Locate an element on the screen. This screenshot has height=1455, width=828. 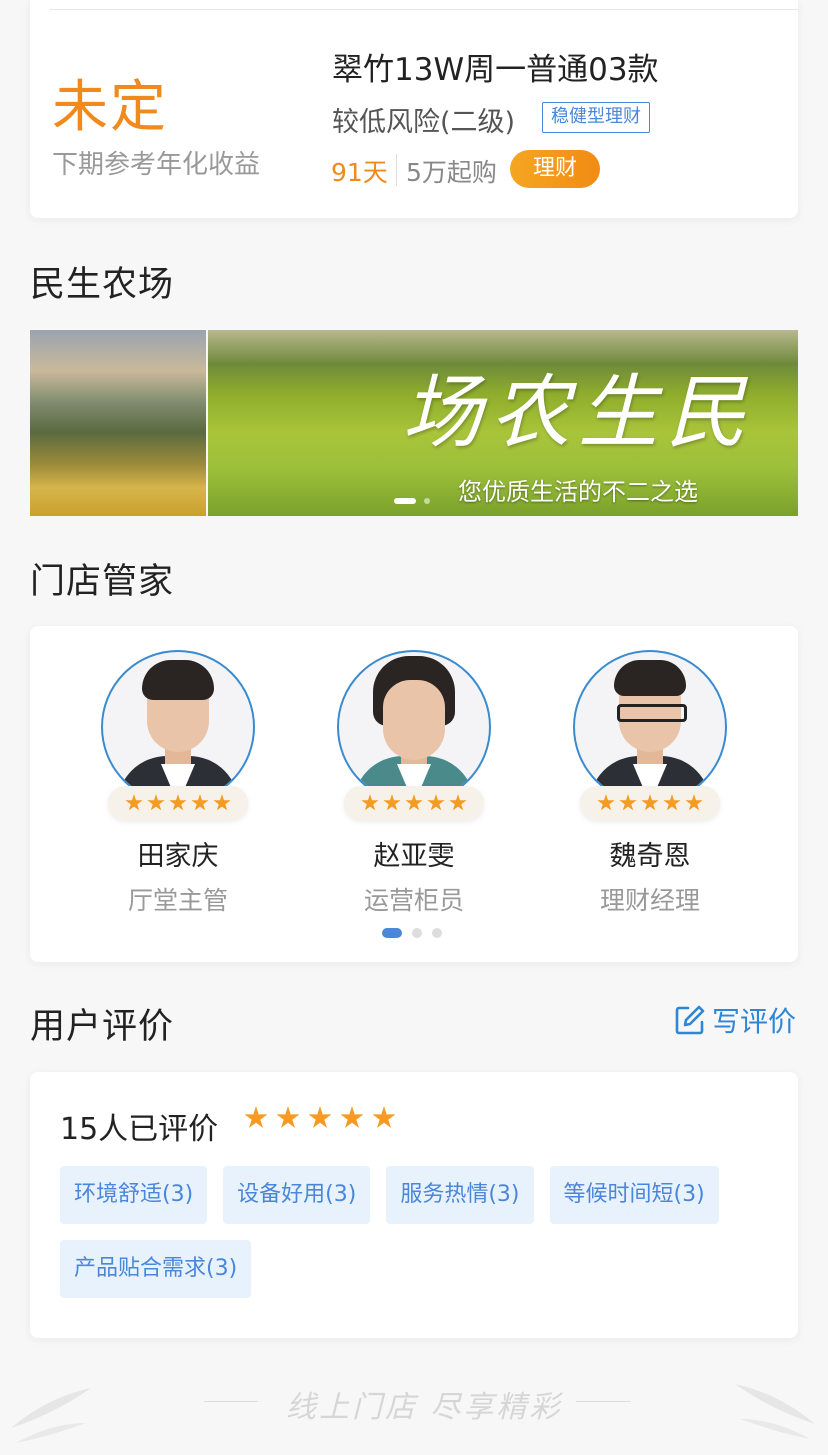
review-tag: 环境舒适(3) is located at coordinates (134, 1195).